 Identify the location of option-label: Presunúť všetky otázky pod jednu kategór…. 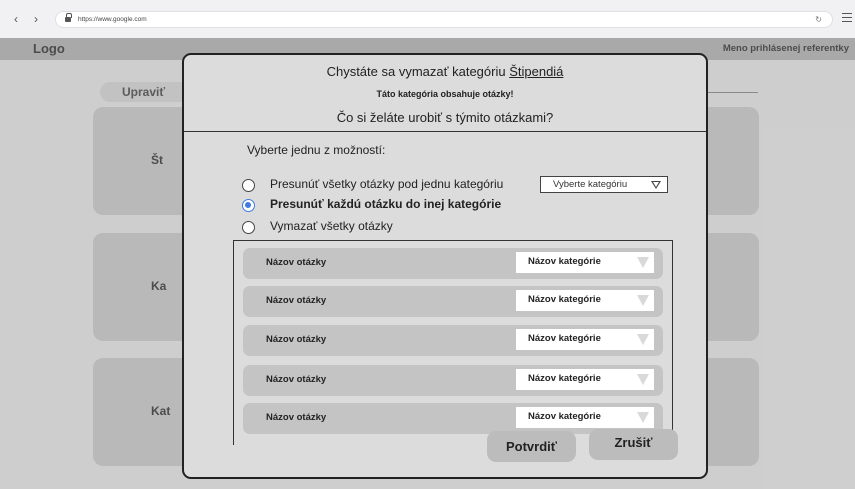
(387, 184).